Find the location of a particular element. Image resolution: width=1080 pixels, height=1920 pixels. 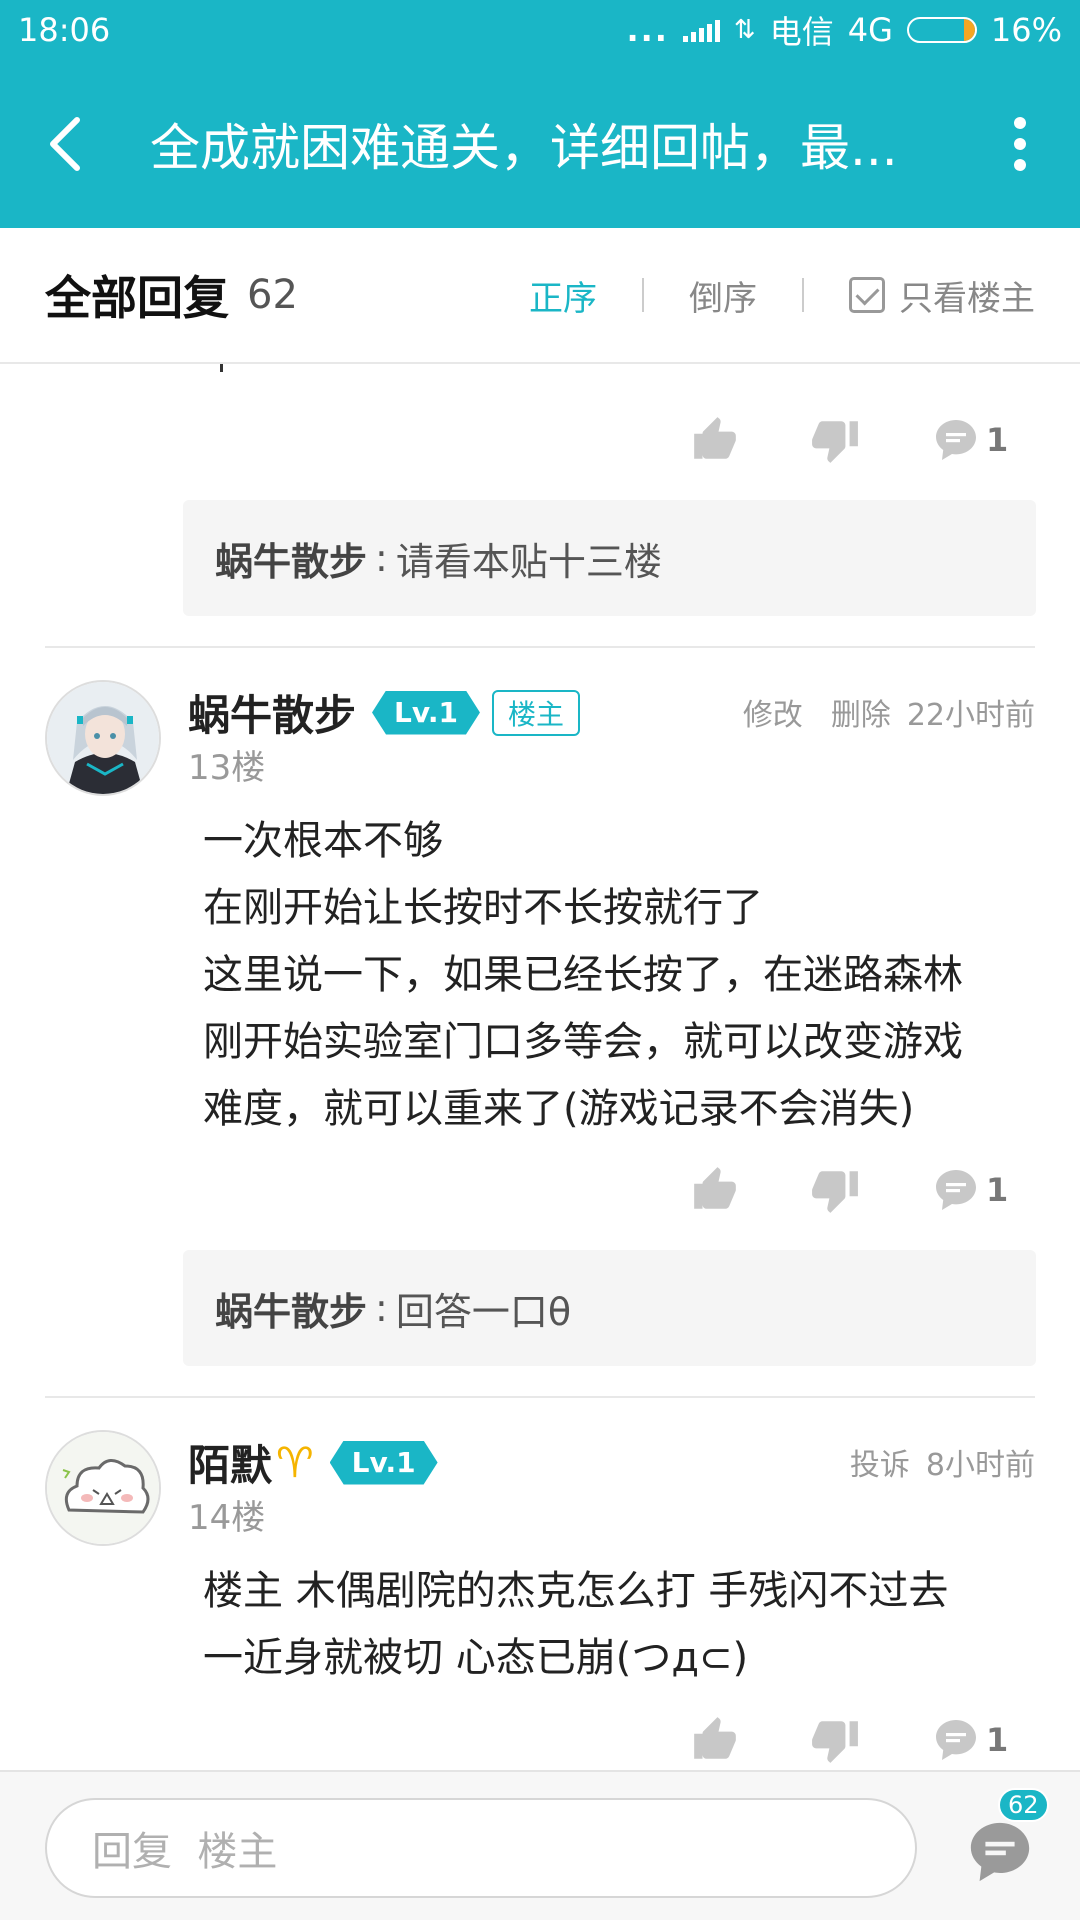

edit-link: 修改 is located at coordinates (773, 712).